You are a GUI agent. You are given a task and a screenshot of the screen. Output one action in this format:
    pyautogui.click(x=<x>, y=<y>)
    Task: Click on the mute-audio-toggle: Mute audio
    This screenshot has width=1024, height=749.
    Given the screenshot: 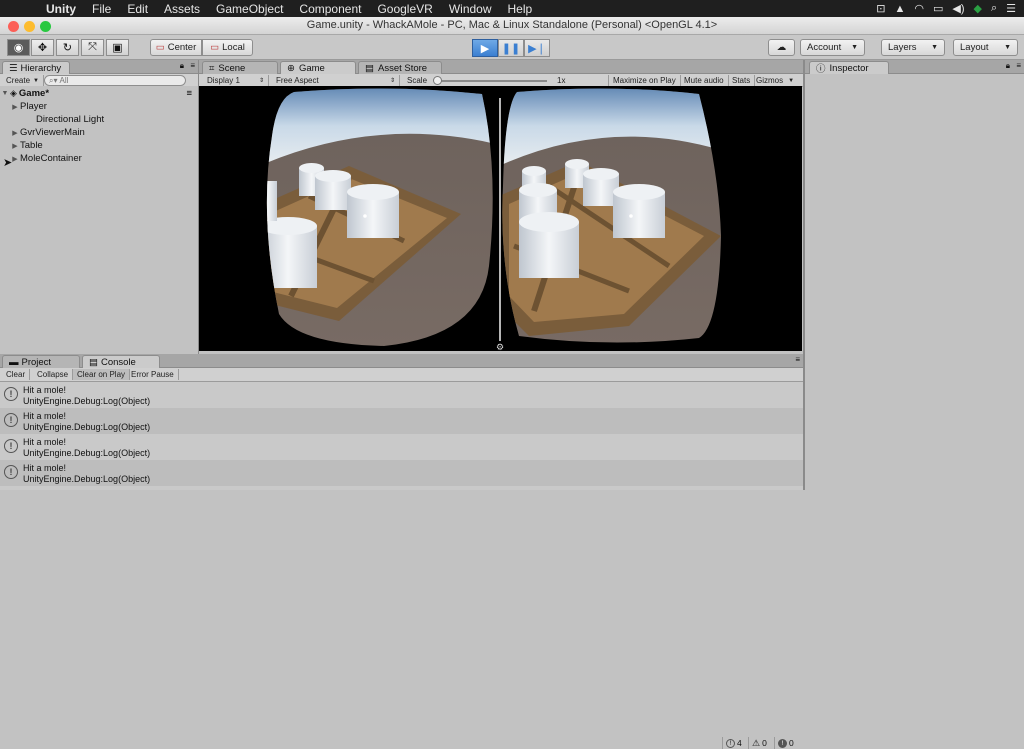 What is the action you would take?
    pyautogui.click(x=704, y=80)
    